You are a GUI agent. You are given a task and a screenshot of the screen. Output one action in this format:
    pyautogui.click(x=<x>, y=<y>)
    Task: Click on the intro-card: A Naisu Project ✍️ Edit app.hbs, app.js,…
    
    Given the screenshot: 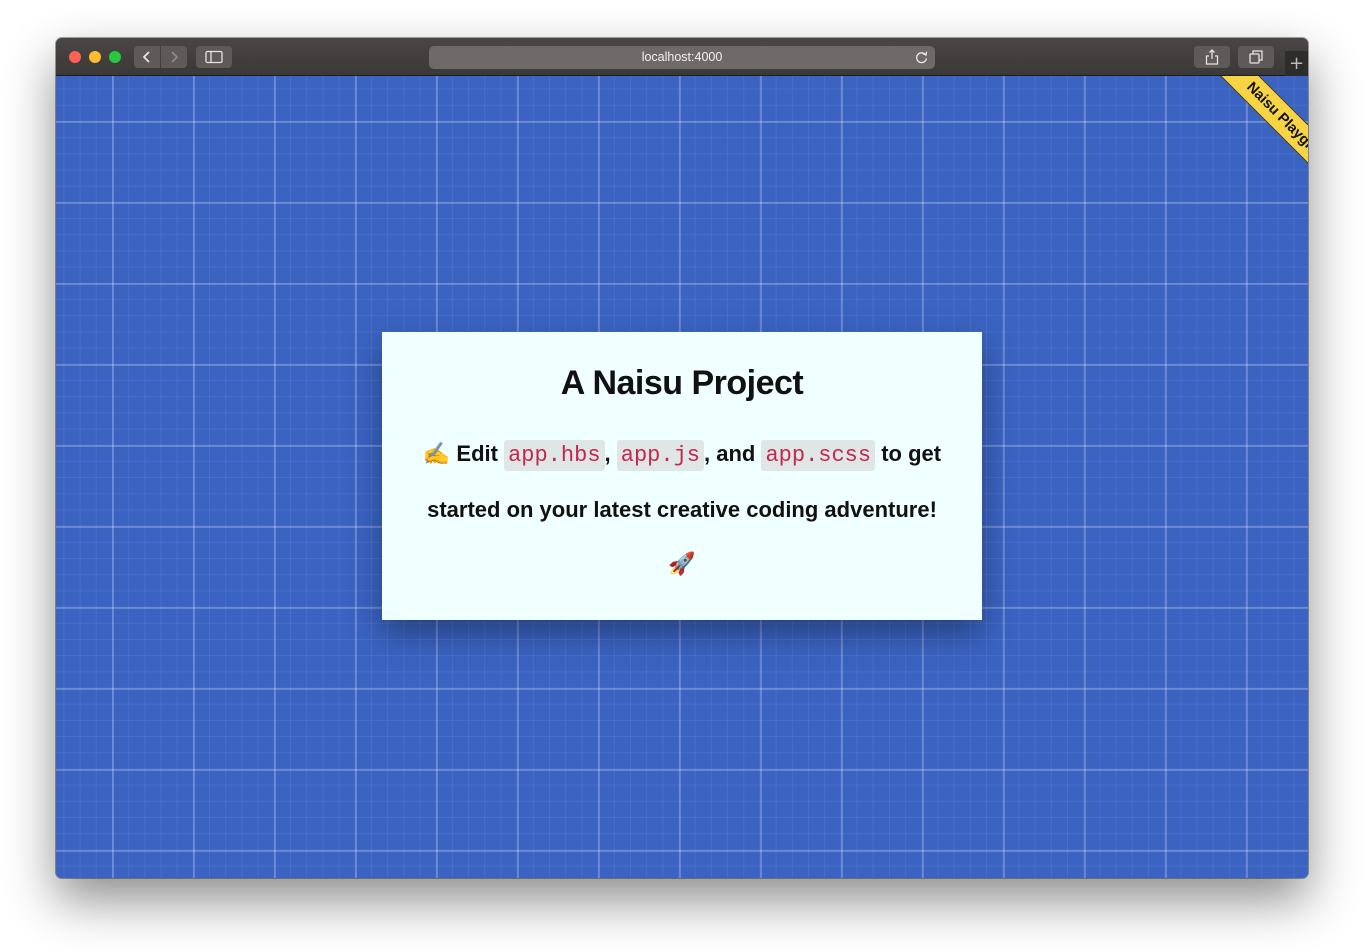 What is the action you would take?
    pyautogui.click(x=682, y=476)
    